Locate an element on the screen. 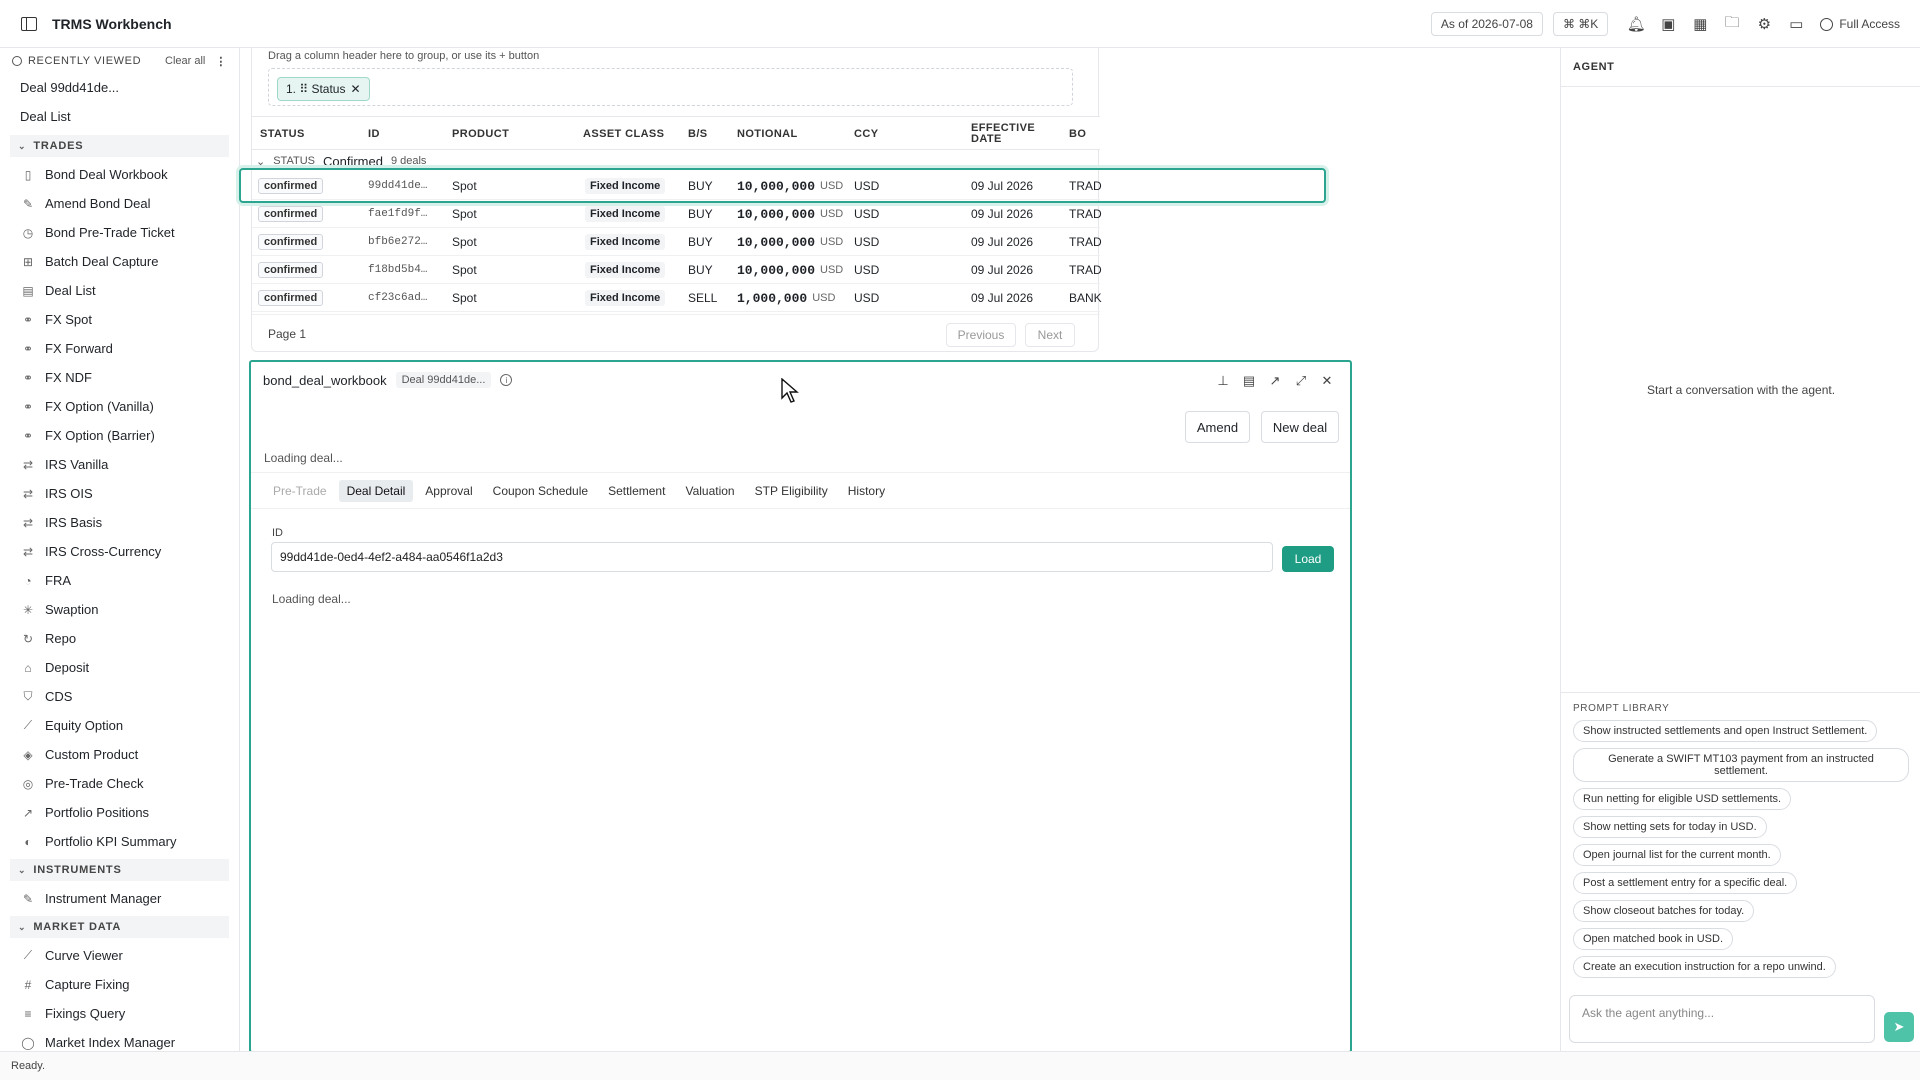 This screenshot has width=1920, height=1080. deal-id-input: 99dd41de-0ed4-4ef2-a484-aa0546f1a2d3 is located at coordinates (772, 557).